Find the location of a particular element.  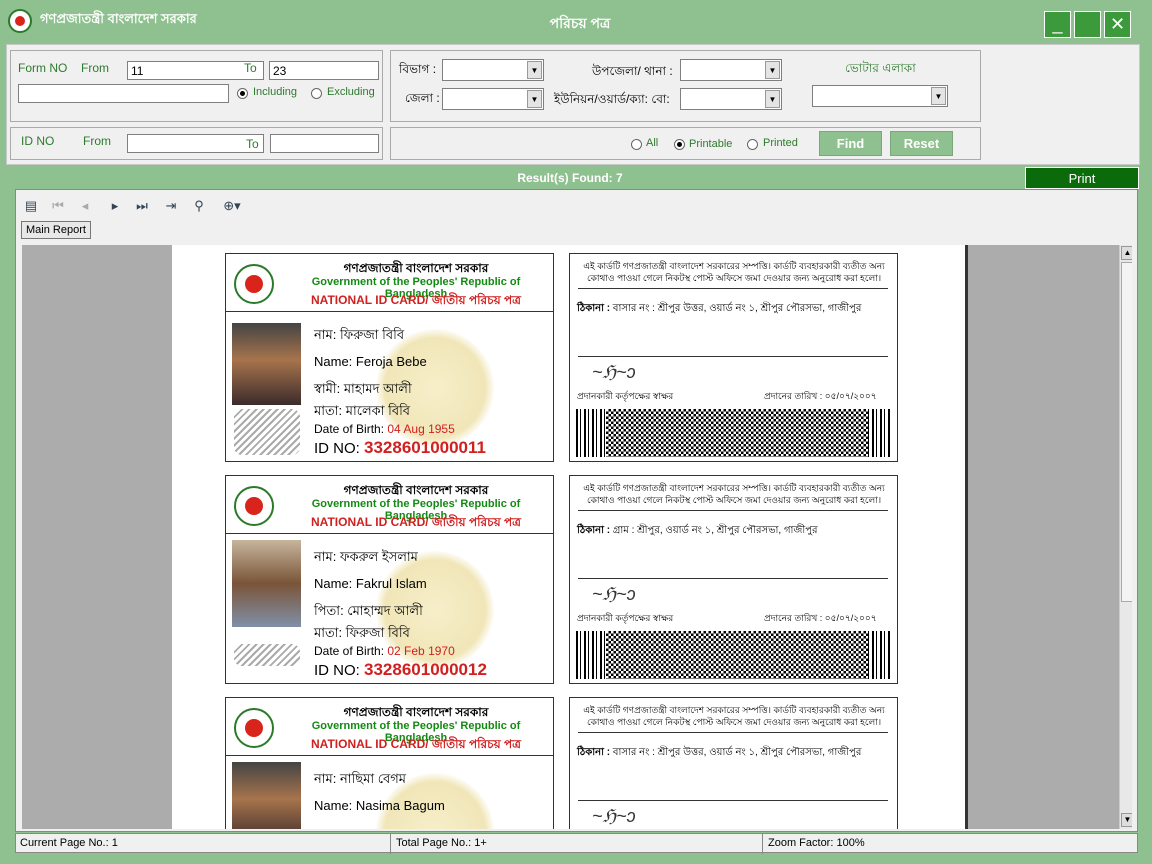

results-count: Result(s) Found: 7 is located at coordinates (570, 178).